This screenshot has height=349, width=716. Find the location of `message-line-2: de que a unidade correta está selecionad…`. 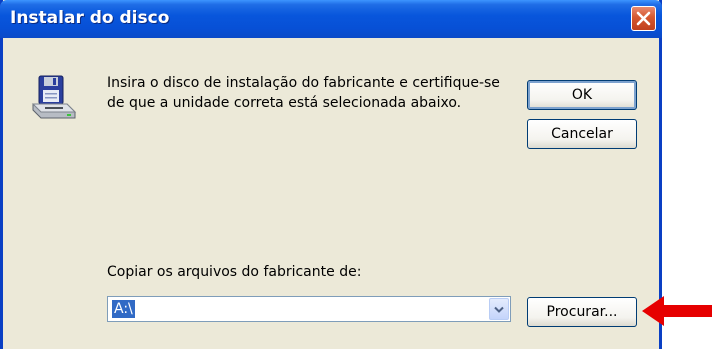

message-line-2: de que a unidade correta está selecionad… is located at coordinates (284, 103).